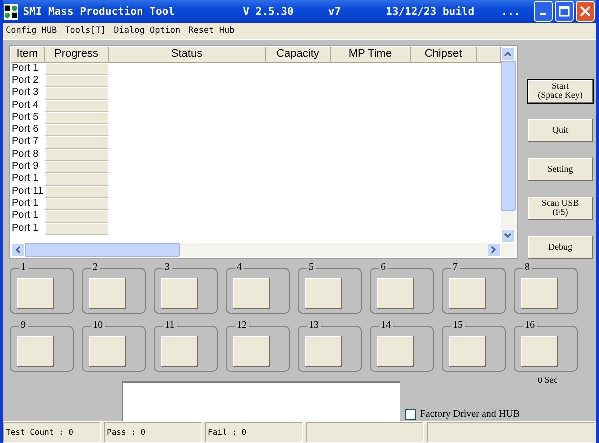  I want to click on menu-item: Config HUB, so click(32, 31).